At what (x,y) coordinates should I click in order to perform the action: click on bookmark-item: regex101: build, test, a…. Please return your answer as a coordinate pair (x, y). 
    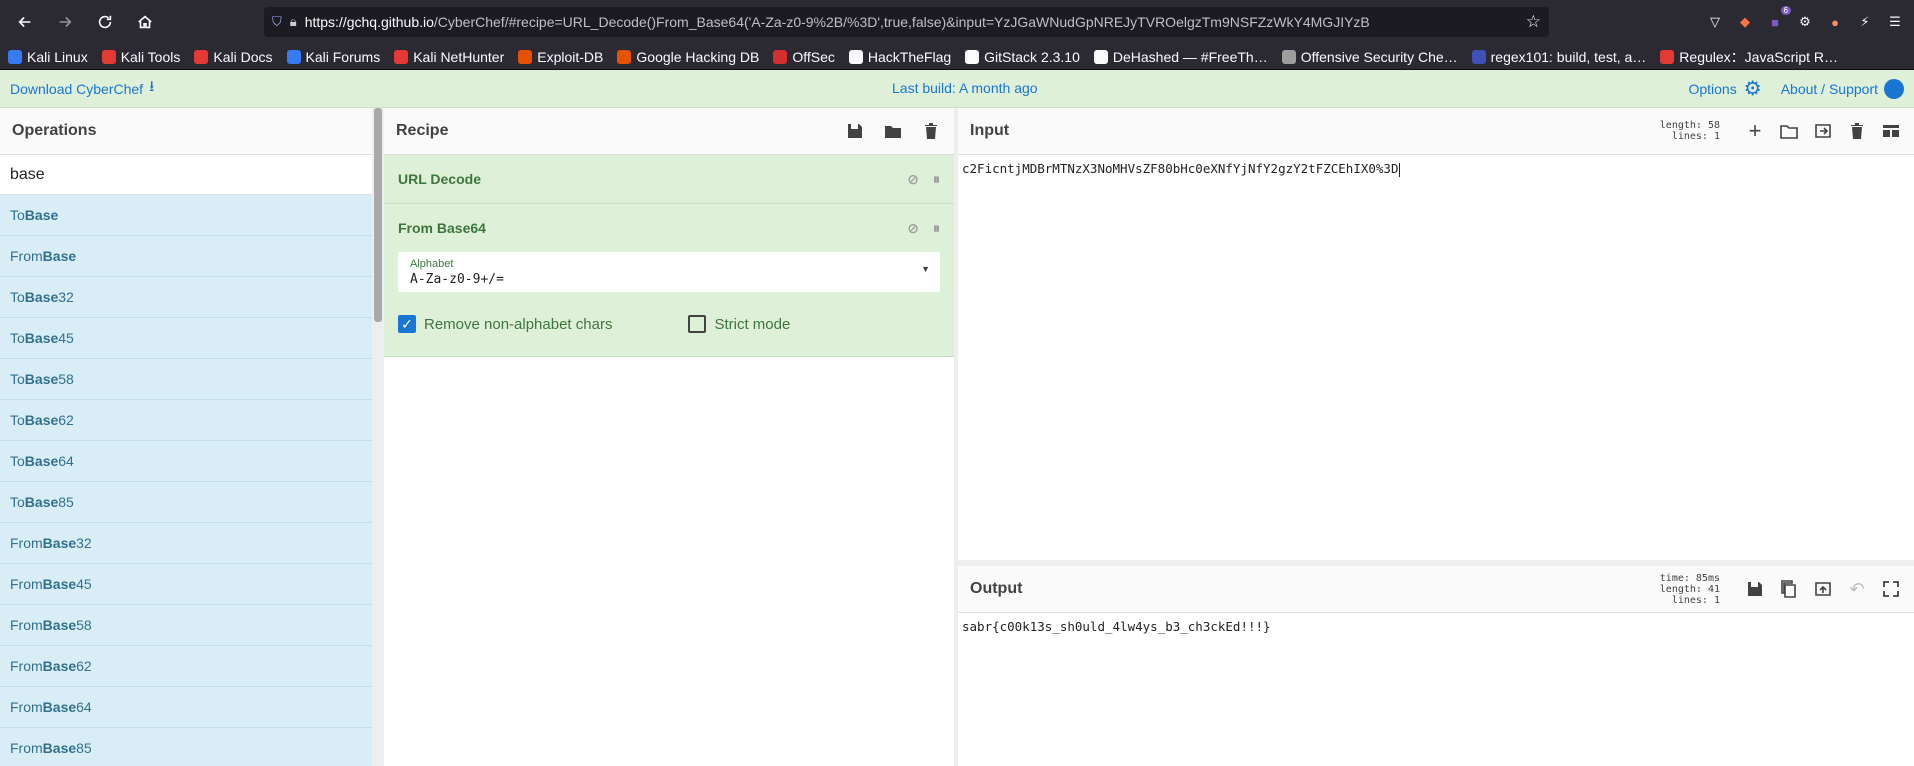
    Looking at the image, I should click on (1558, 57).